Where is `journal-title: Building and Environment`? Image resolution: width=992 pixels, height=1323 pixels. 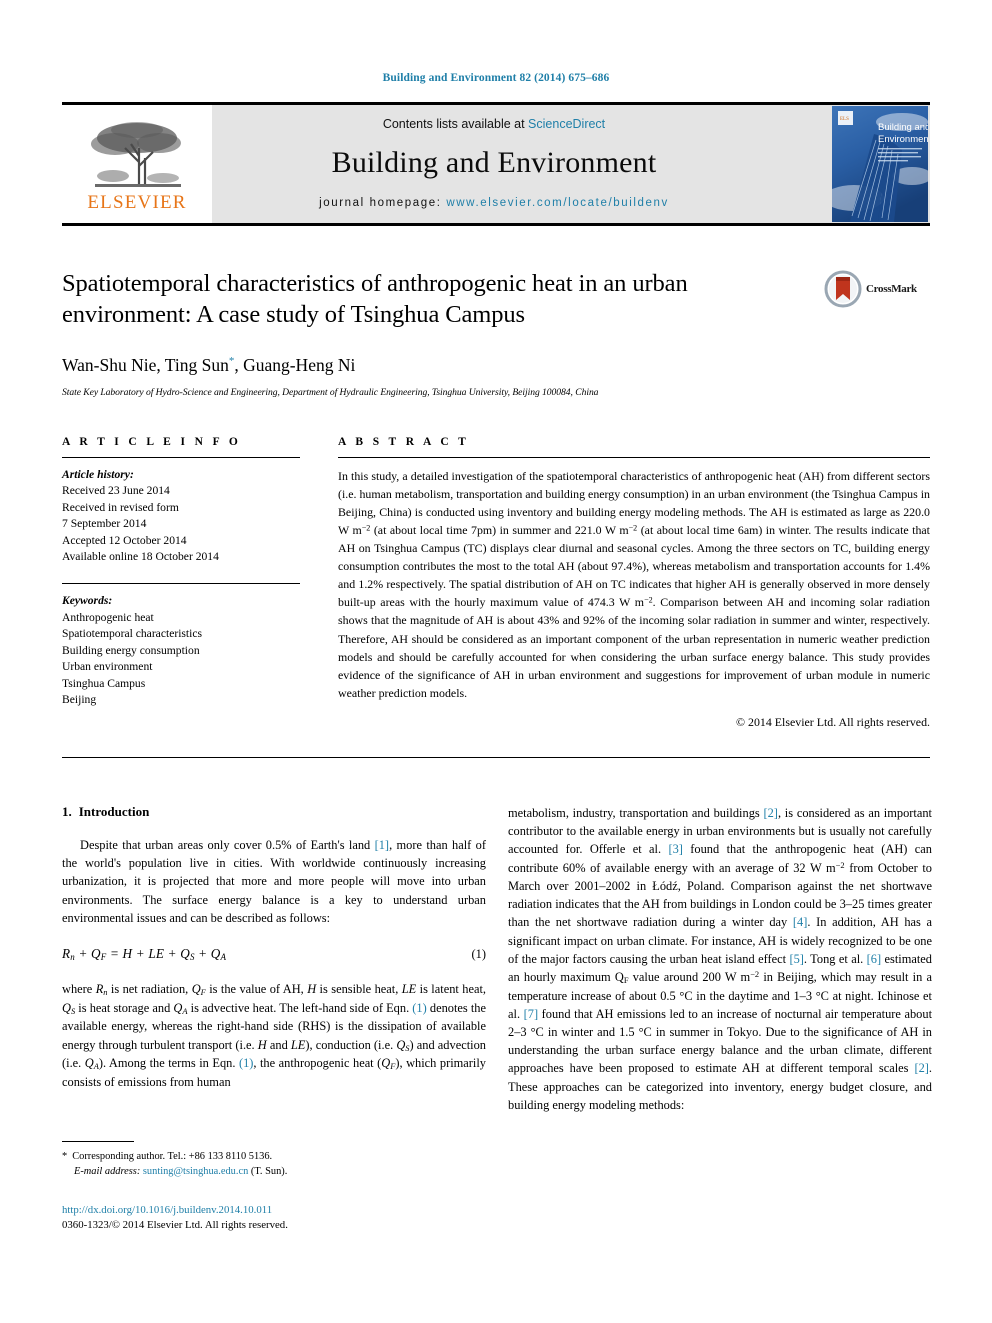 journal-title: Building and Environment is located at coordinates (494, 162).